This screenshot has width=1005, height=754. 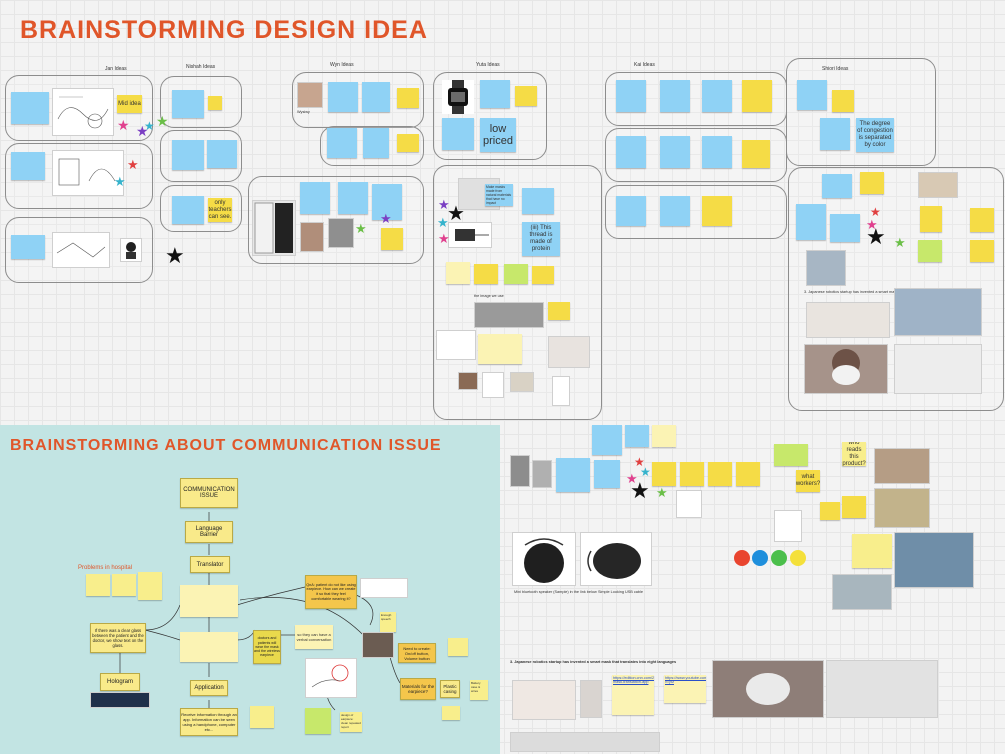 I want to click on what-workers-note: what workers?, so click(x=808, y=481).